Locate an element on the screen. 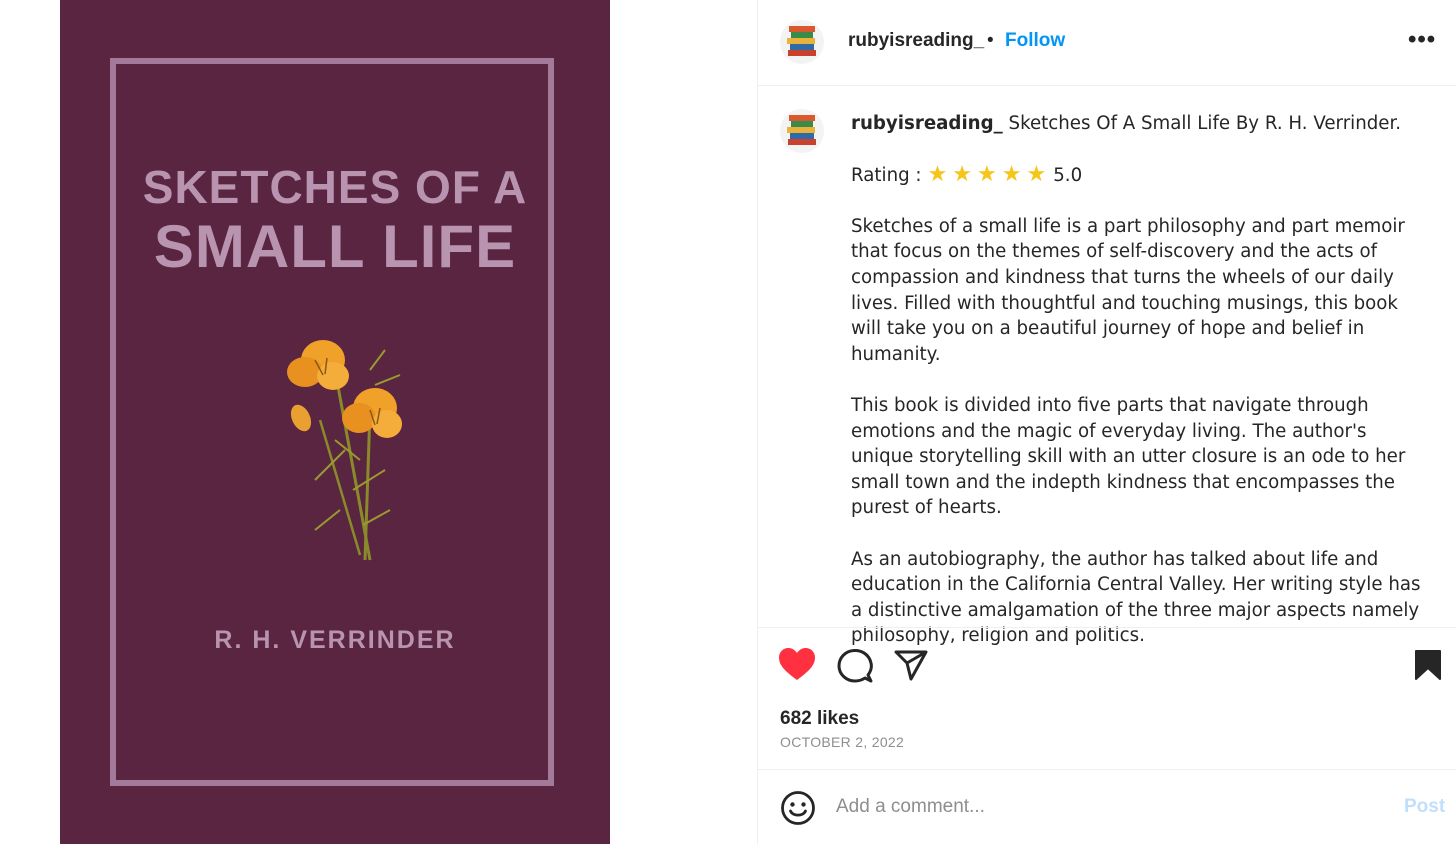 The height and width of the screenshot is (844, 1456). rating-stars: ★ ★ ★ ★ ★ is located at coordinates (990, 175).